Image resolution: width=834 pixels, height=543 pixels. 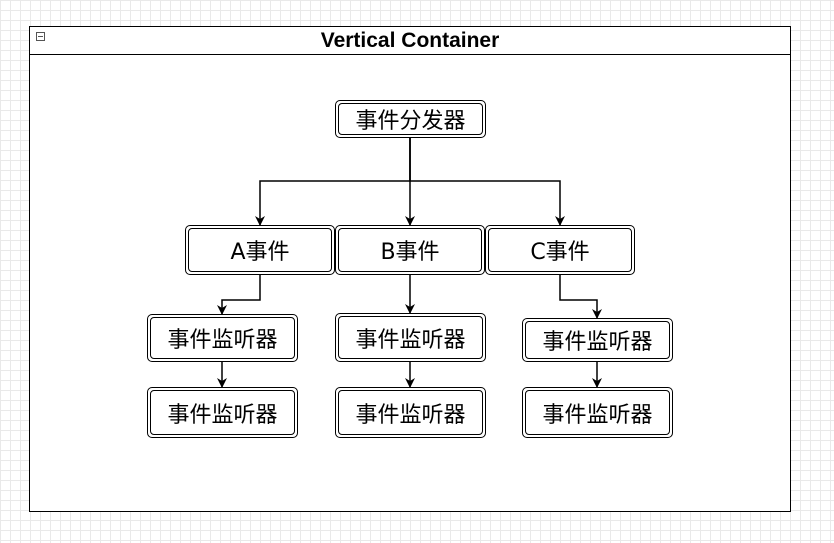 I want to click on event-c-node: C事件, so click(x=560, y=250).